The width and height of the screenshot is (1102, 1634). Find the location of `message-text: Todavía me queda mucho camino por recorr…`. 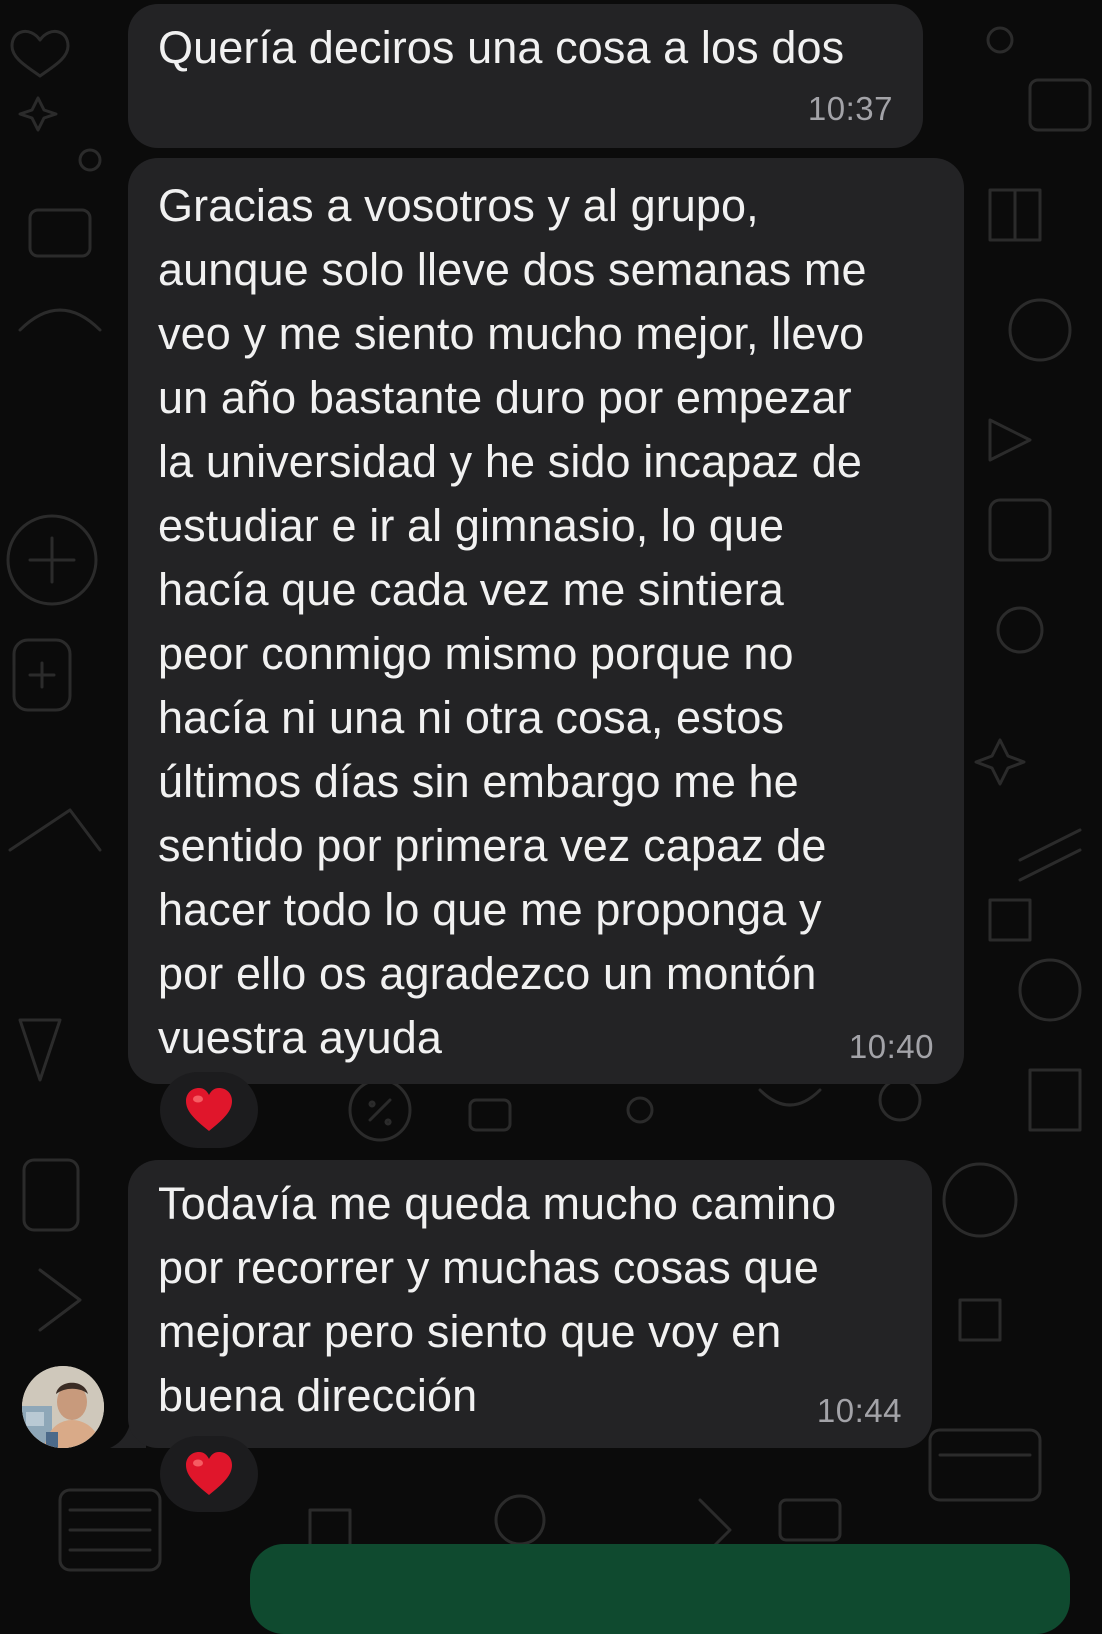

message-text: Todavía me queda mucho camino por recorr… is located at coordinates (497, 1299).